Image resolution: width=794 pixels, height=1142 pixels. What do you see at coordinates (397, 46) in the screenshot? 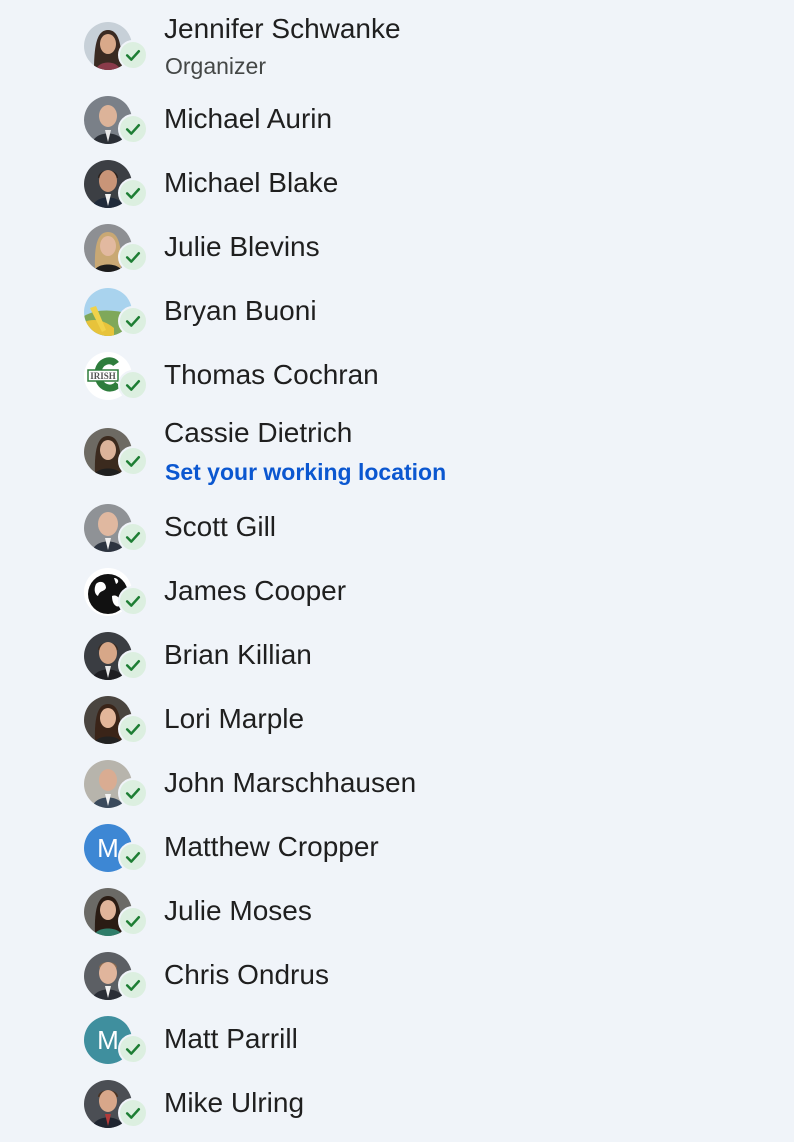
I see `guest-row: Jennifer Schwanke Organizer` at bounding box center [397, 46].